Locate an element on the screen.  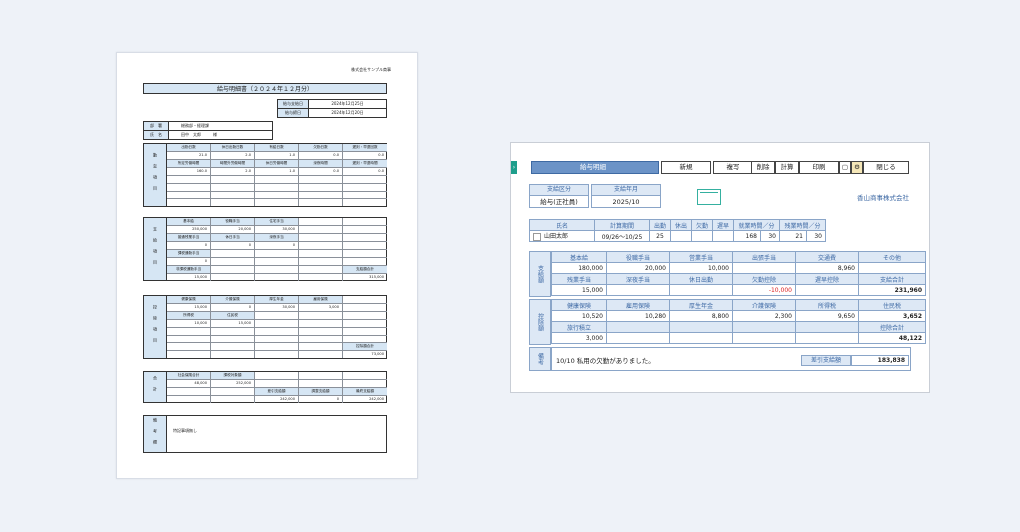
payment-cell: 15,000 is located at coordinates (189, 277).